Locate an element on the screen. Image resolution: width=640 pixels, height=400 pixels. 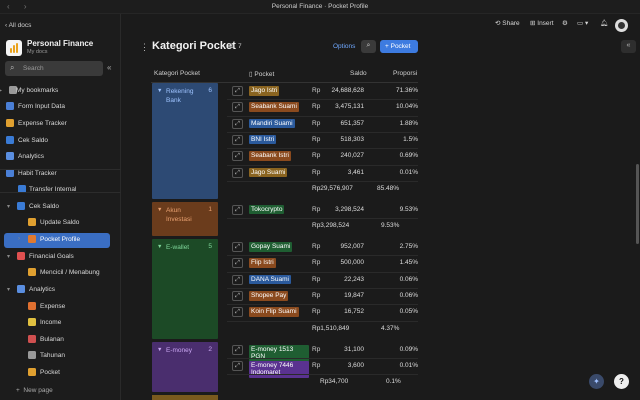
proporsi-value: 0.09% is located at coordinates (409, 349).